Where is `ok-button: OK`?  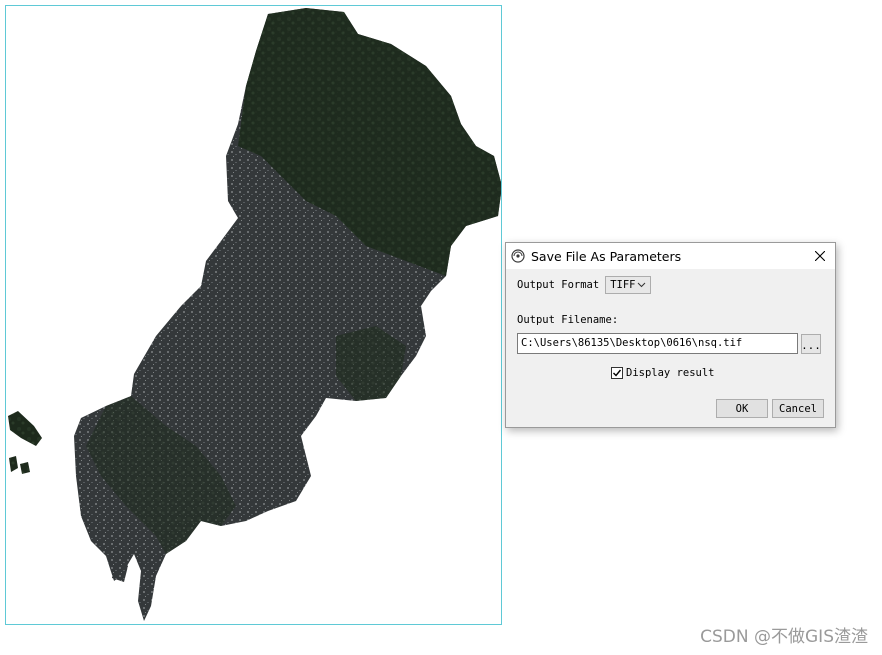 ok-button: OK is located at coordinates (742, 408).